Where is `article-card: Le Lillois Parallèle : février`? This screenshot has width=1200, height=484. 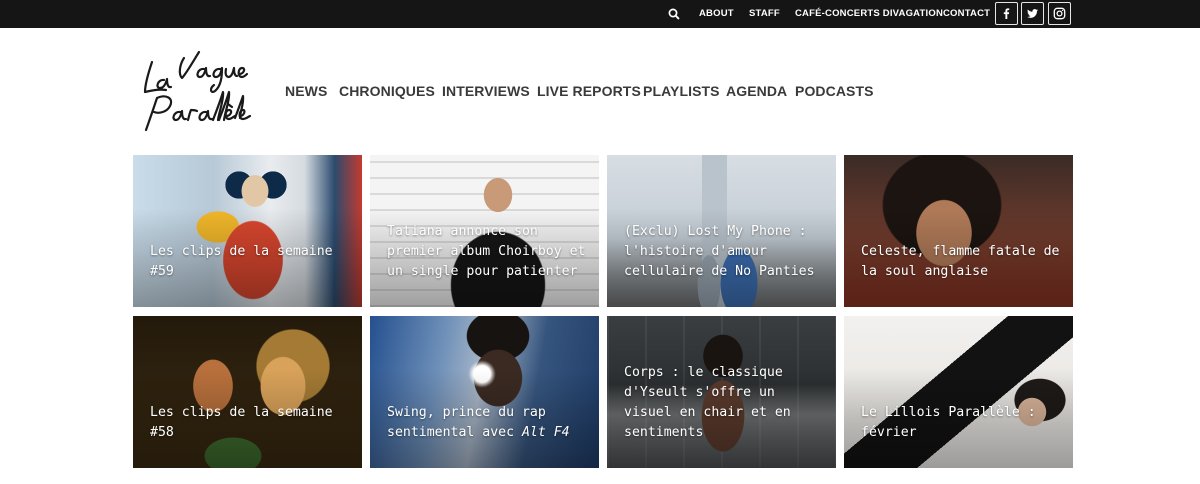 article-card: Le Lillois Parallèle : février is located at coordinates (958, 392).